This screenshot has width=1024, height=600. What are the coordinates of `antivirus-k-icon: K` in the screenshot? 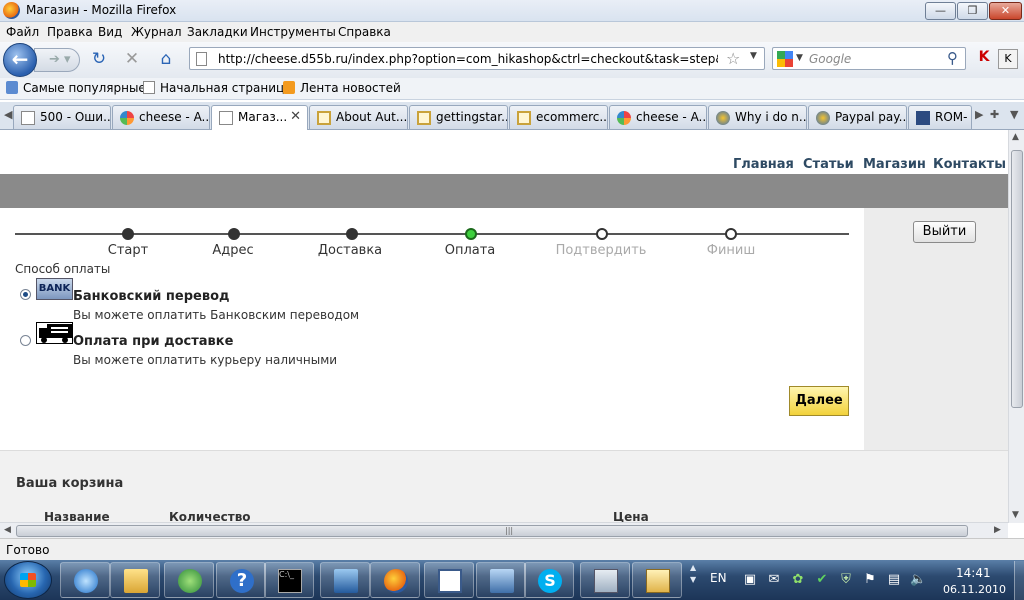 It's located at (1008, 59).